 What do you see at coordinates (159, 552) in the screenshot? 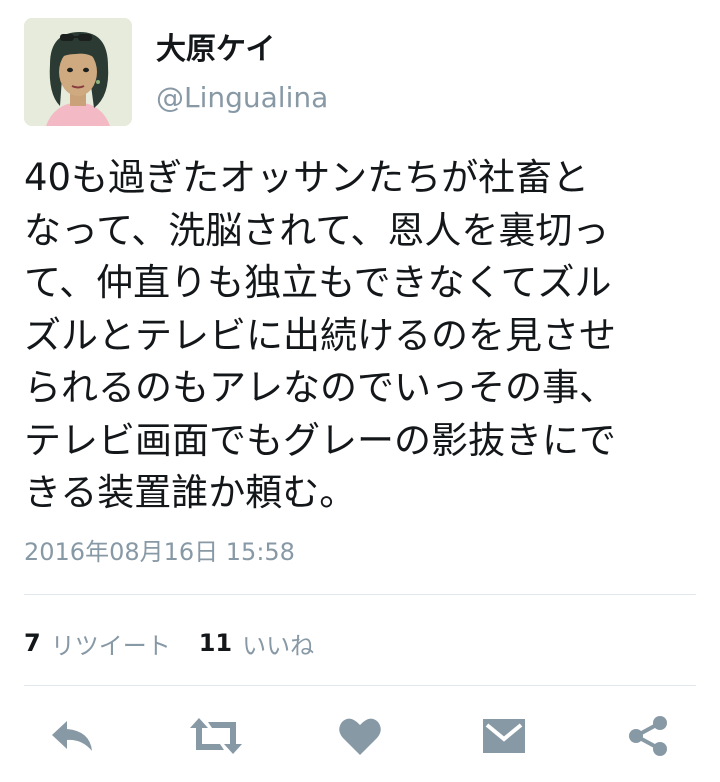
I see `tweet-timestamp: 2016年08月16日 15:58` at bounding box center [159, 552].